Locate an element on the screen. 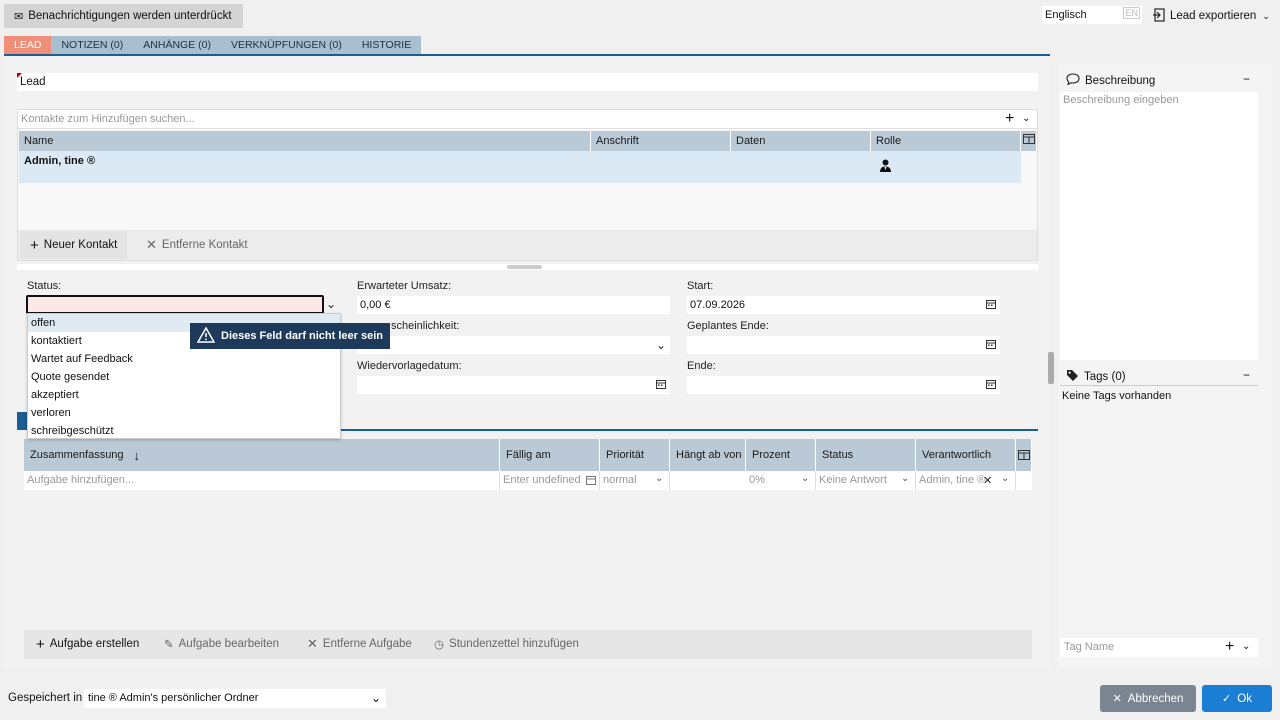 The height and width of the screenshot is (720, 1280). lead-title-input: Lead is located at coordinates (527, 82).